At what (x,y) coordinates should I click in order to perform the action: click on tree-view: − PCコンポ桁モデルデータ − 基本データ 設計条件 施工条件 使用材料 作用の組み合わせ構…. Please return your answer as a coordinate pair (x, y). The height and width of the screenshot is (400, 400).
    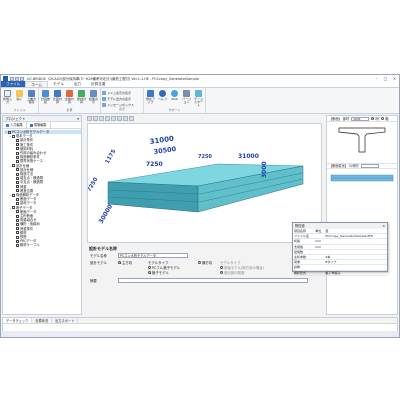
    Looking at the image, I should click on (42, 188).